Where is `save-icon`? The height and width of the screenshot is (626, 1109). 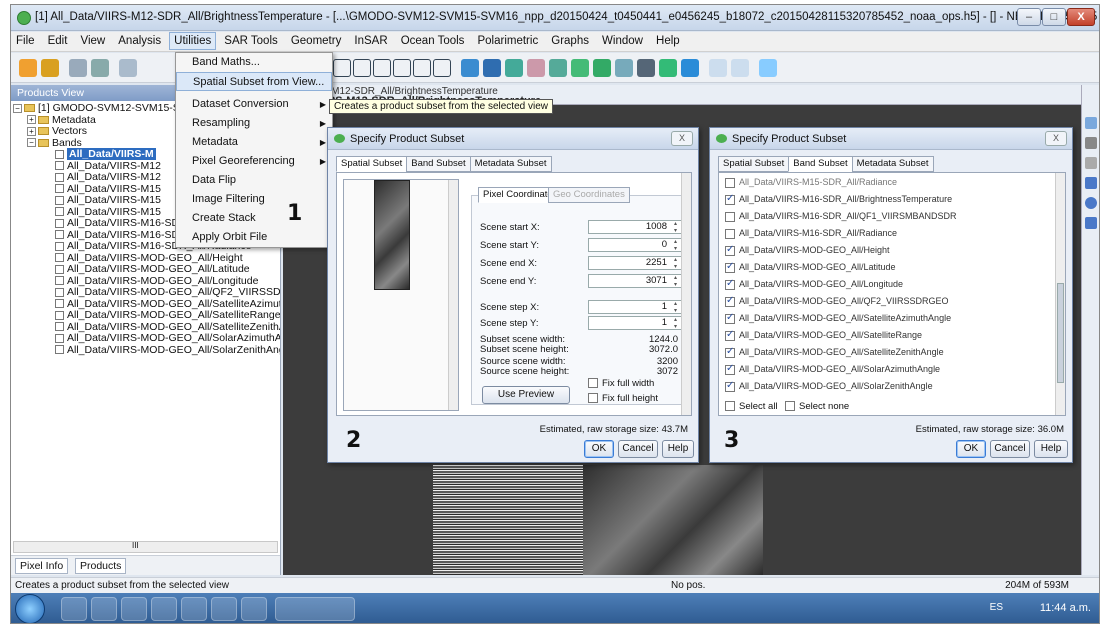
save-icon is located at coordinates (100, 68).